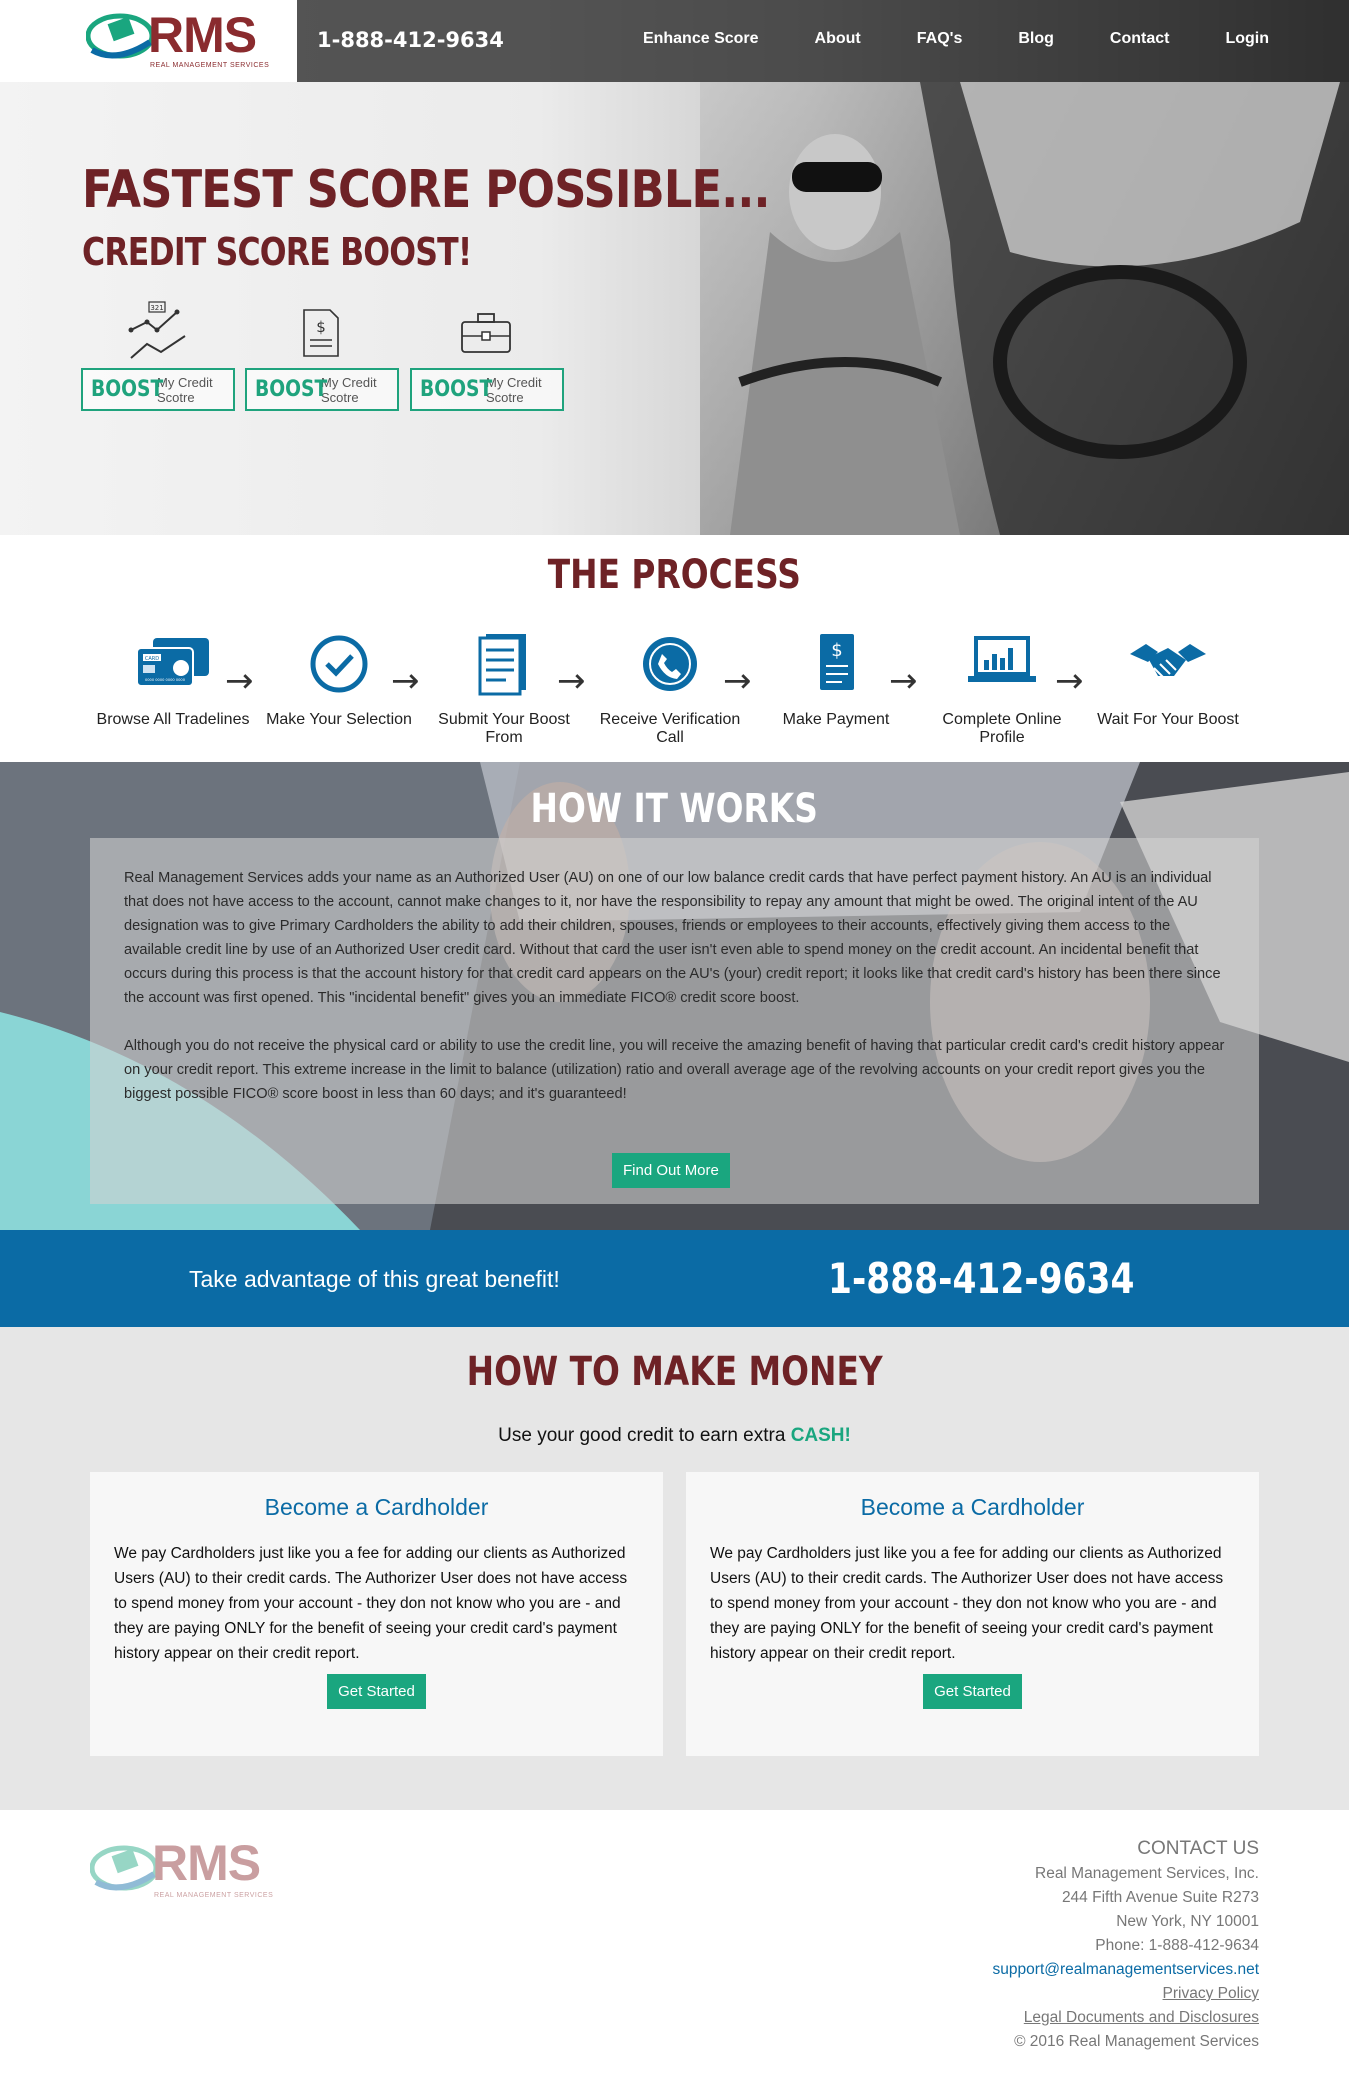 The height and width of the screenshot is (2080, 1349). What do you see at coordinates (940, 39) in the screenshot?
I see `nav-faqs: FAQ's` at bounding box center [940, 39].